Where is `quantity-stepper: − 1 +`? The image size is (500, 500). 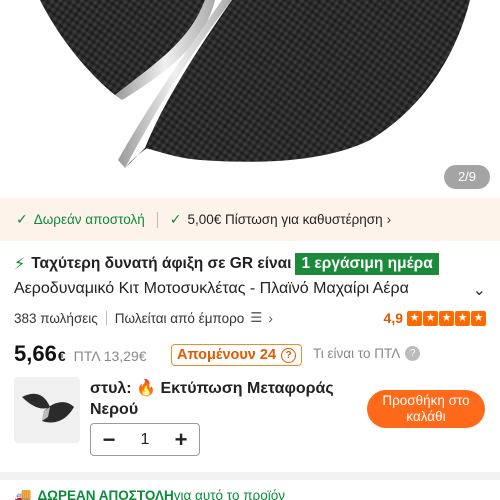
quantity-stepper: − 1 + is located at coordinates (145, 439).